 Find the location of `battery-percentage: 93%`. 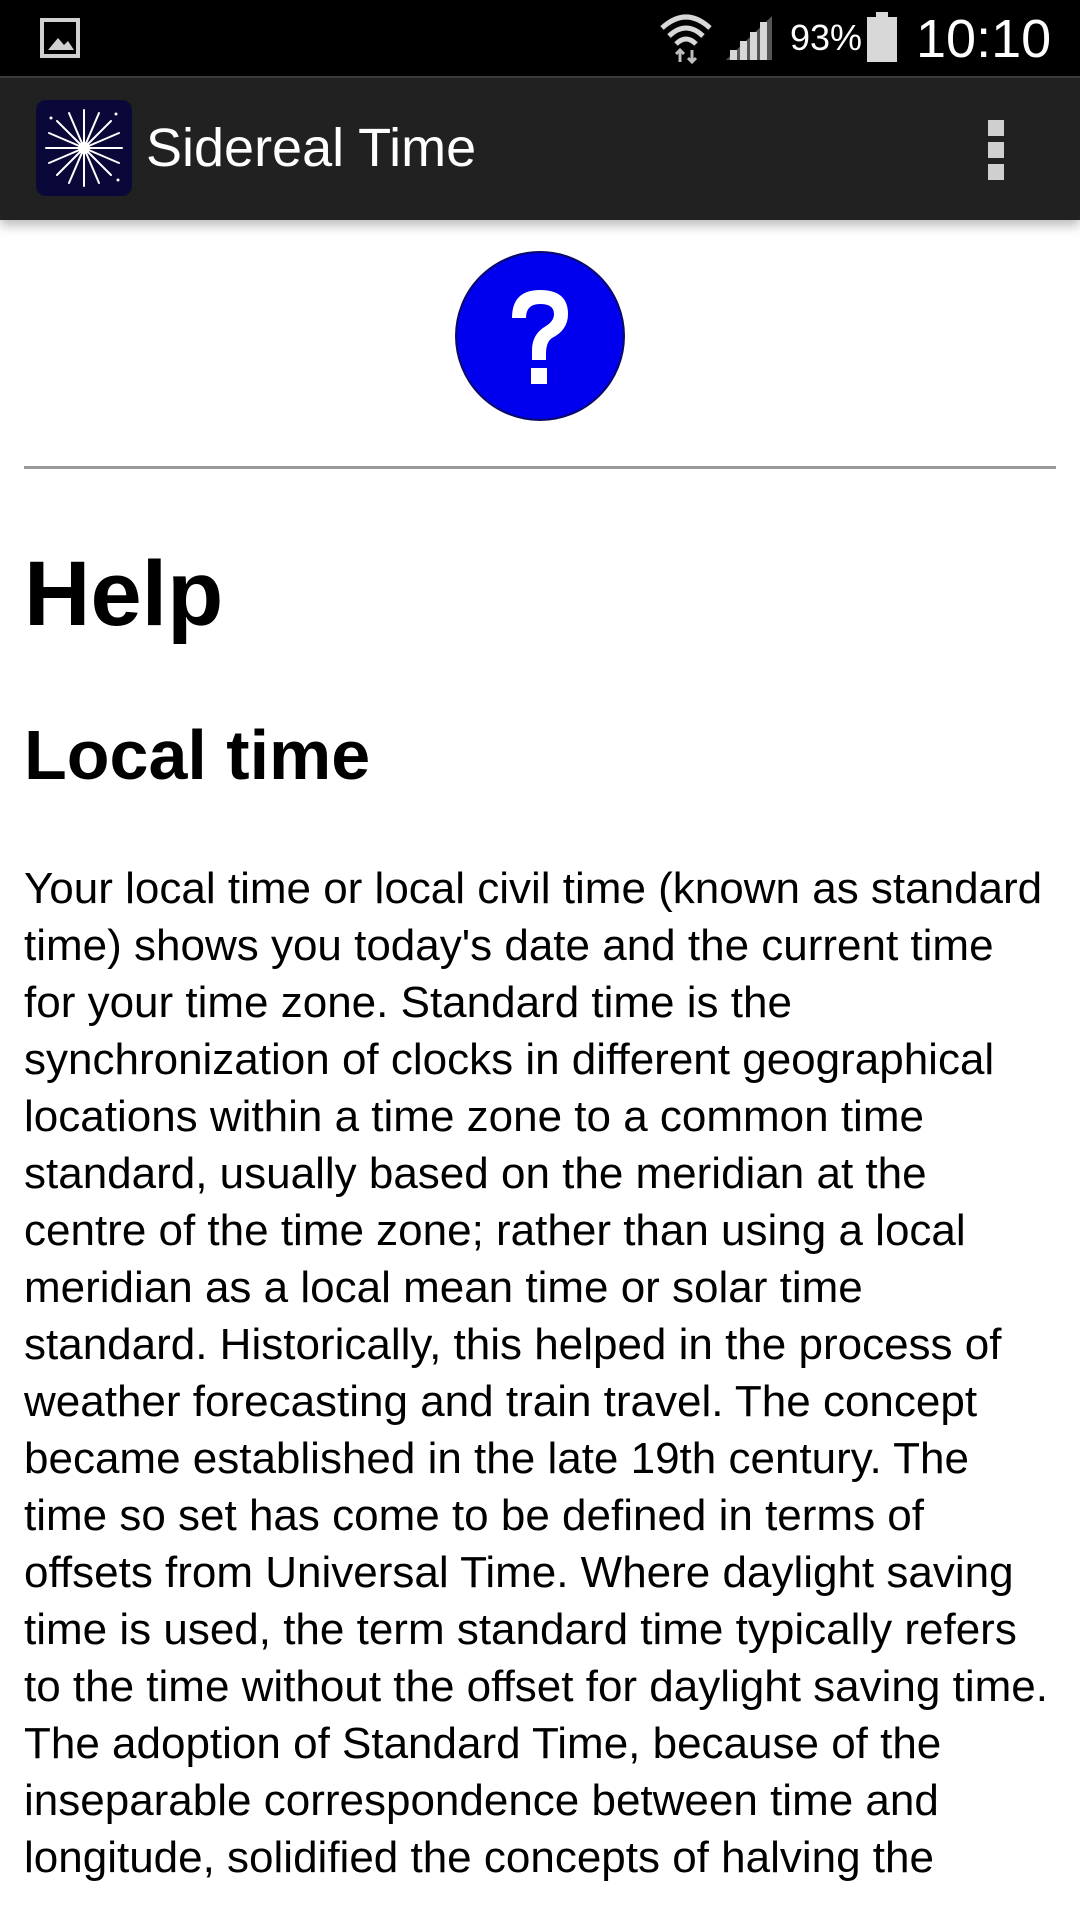

battery-percentage: 93% is located at coordinates (826, 37).